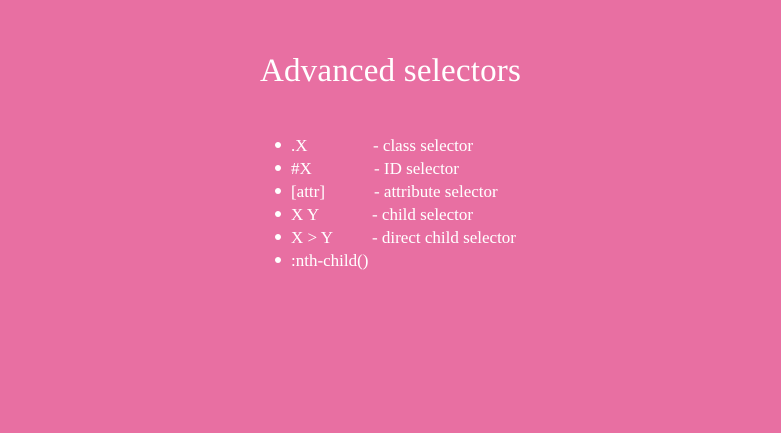 This screenshot has height=433, width=781. What do you see at coordinates (308, 191) in the screenshot?
I see `selector-text: [attr]` at bounding box center [308, 191].